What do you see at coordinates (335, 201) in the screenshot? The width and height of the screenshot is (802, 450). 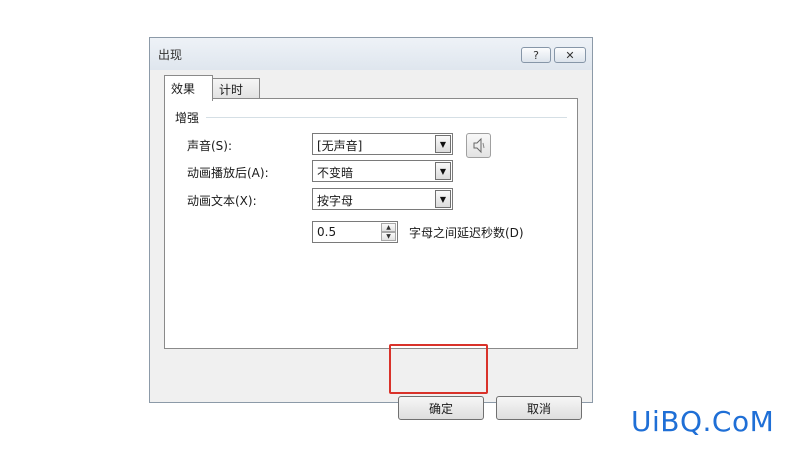 I see `animate-text-value: 按字母` at bounding box center [335, 201].